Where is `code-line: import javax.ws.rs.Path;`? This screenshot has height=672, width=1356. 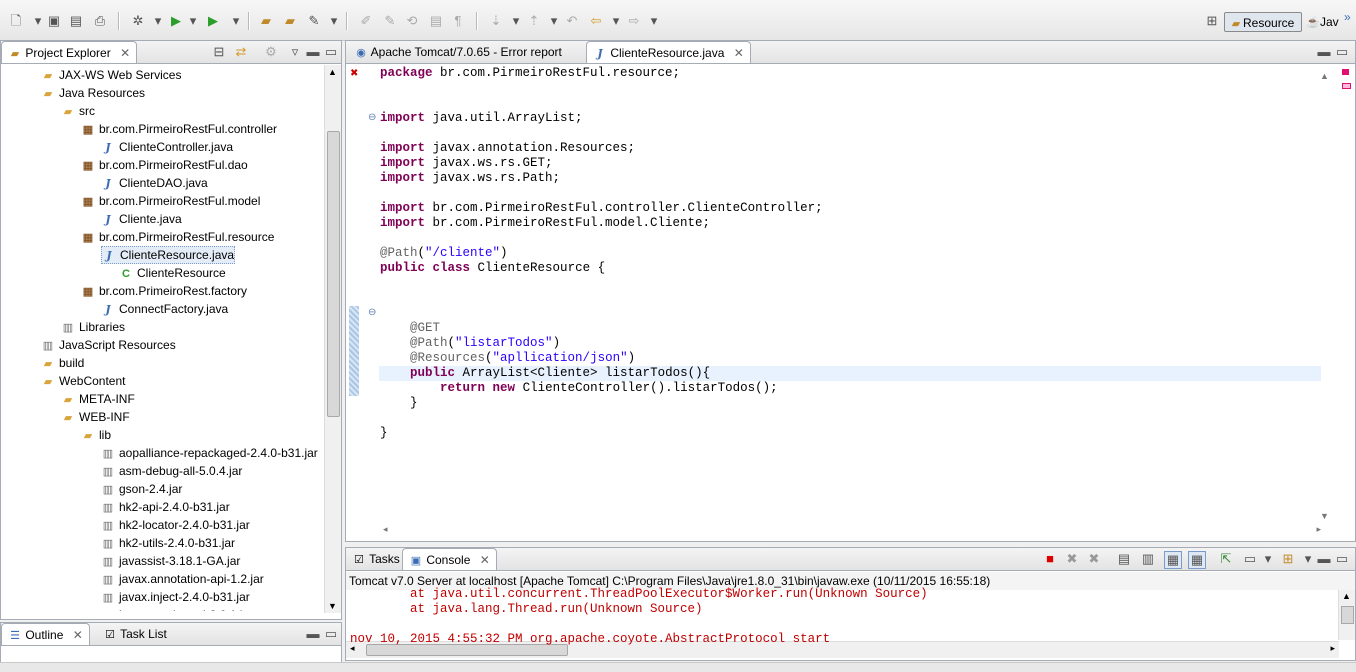
code-line: import javax.ws.rs.Path; is located at coordinates (470, 178).